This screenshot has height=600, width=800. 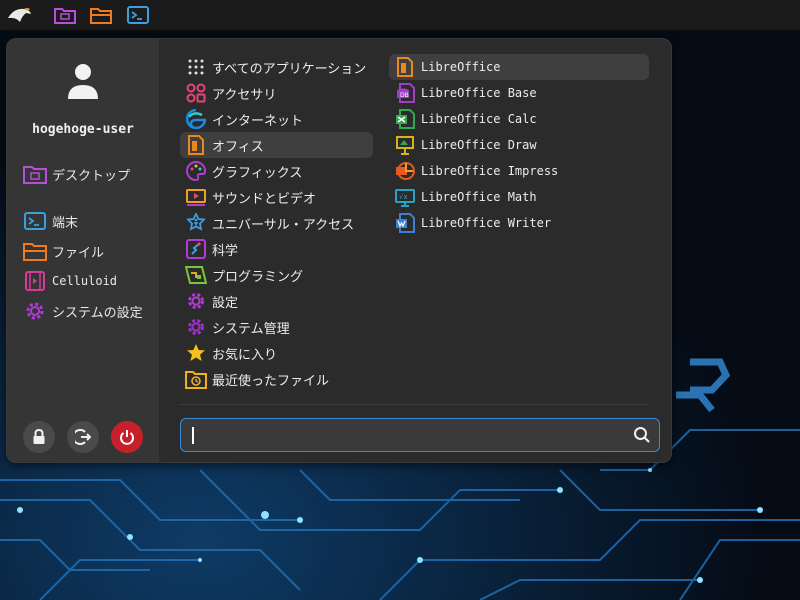 I want to click on power-icon, so click(x=127, y=437).